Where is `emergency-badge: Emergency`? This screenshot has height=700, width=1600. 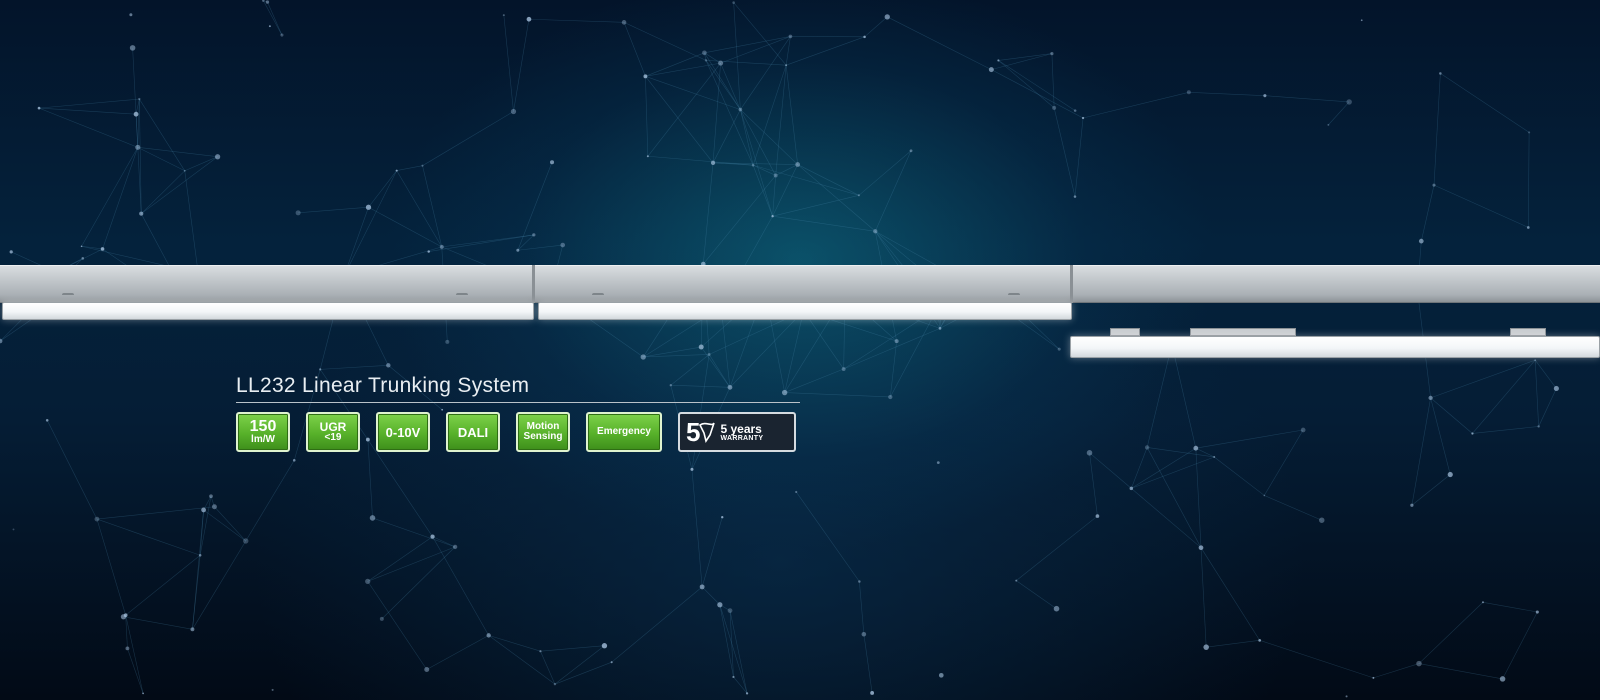
emergency-badge: Emergency is located at coordinates (624, 432).